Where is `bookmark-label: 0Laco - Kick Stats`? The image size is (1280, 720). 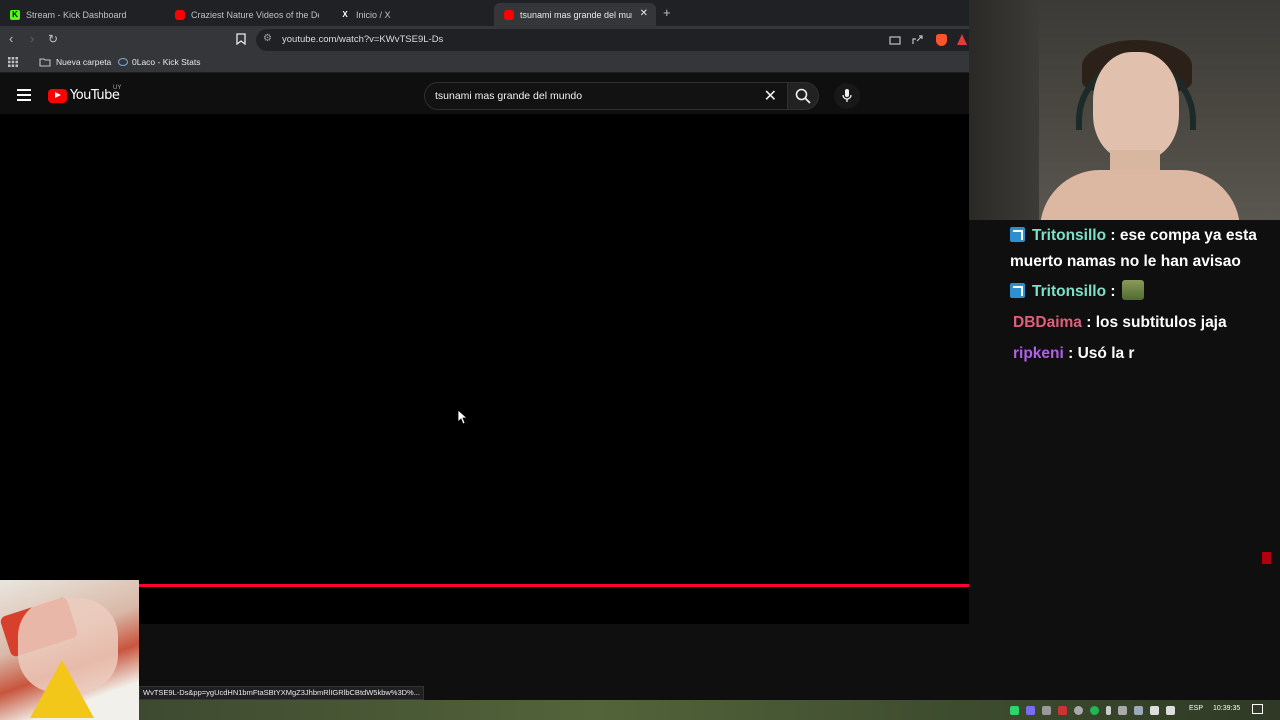
bookmark-label: 0Laco - Kick Stats is located at coordinates (166, 62).